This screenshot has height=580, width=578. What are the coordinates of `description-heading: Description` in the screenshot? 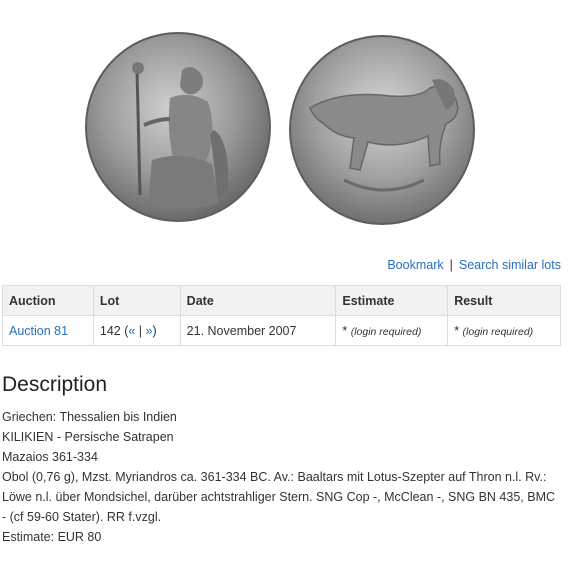 It's located at (55, 384).